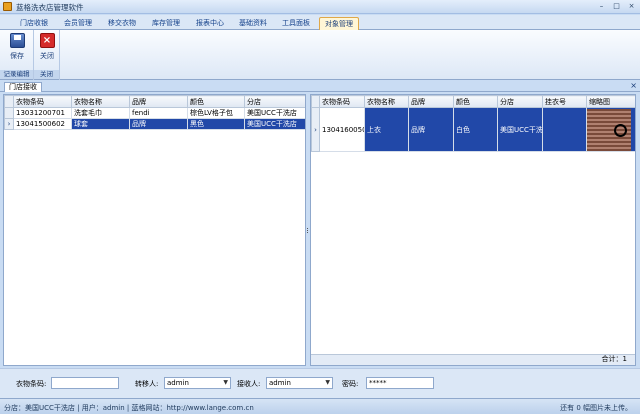  I want to click on cell-name: 上衣, so click(386, 129).